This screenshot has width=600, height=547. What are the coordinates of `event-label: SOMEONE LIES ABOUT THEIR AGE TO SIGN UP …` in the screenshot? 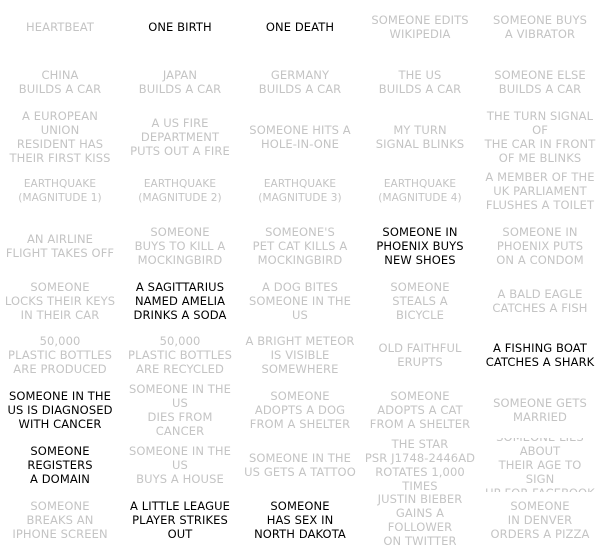 It's located at (540, 465).